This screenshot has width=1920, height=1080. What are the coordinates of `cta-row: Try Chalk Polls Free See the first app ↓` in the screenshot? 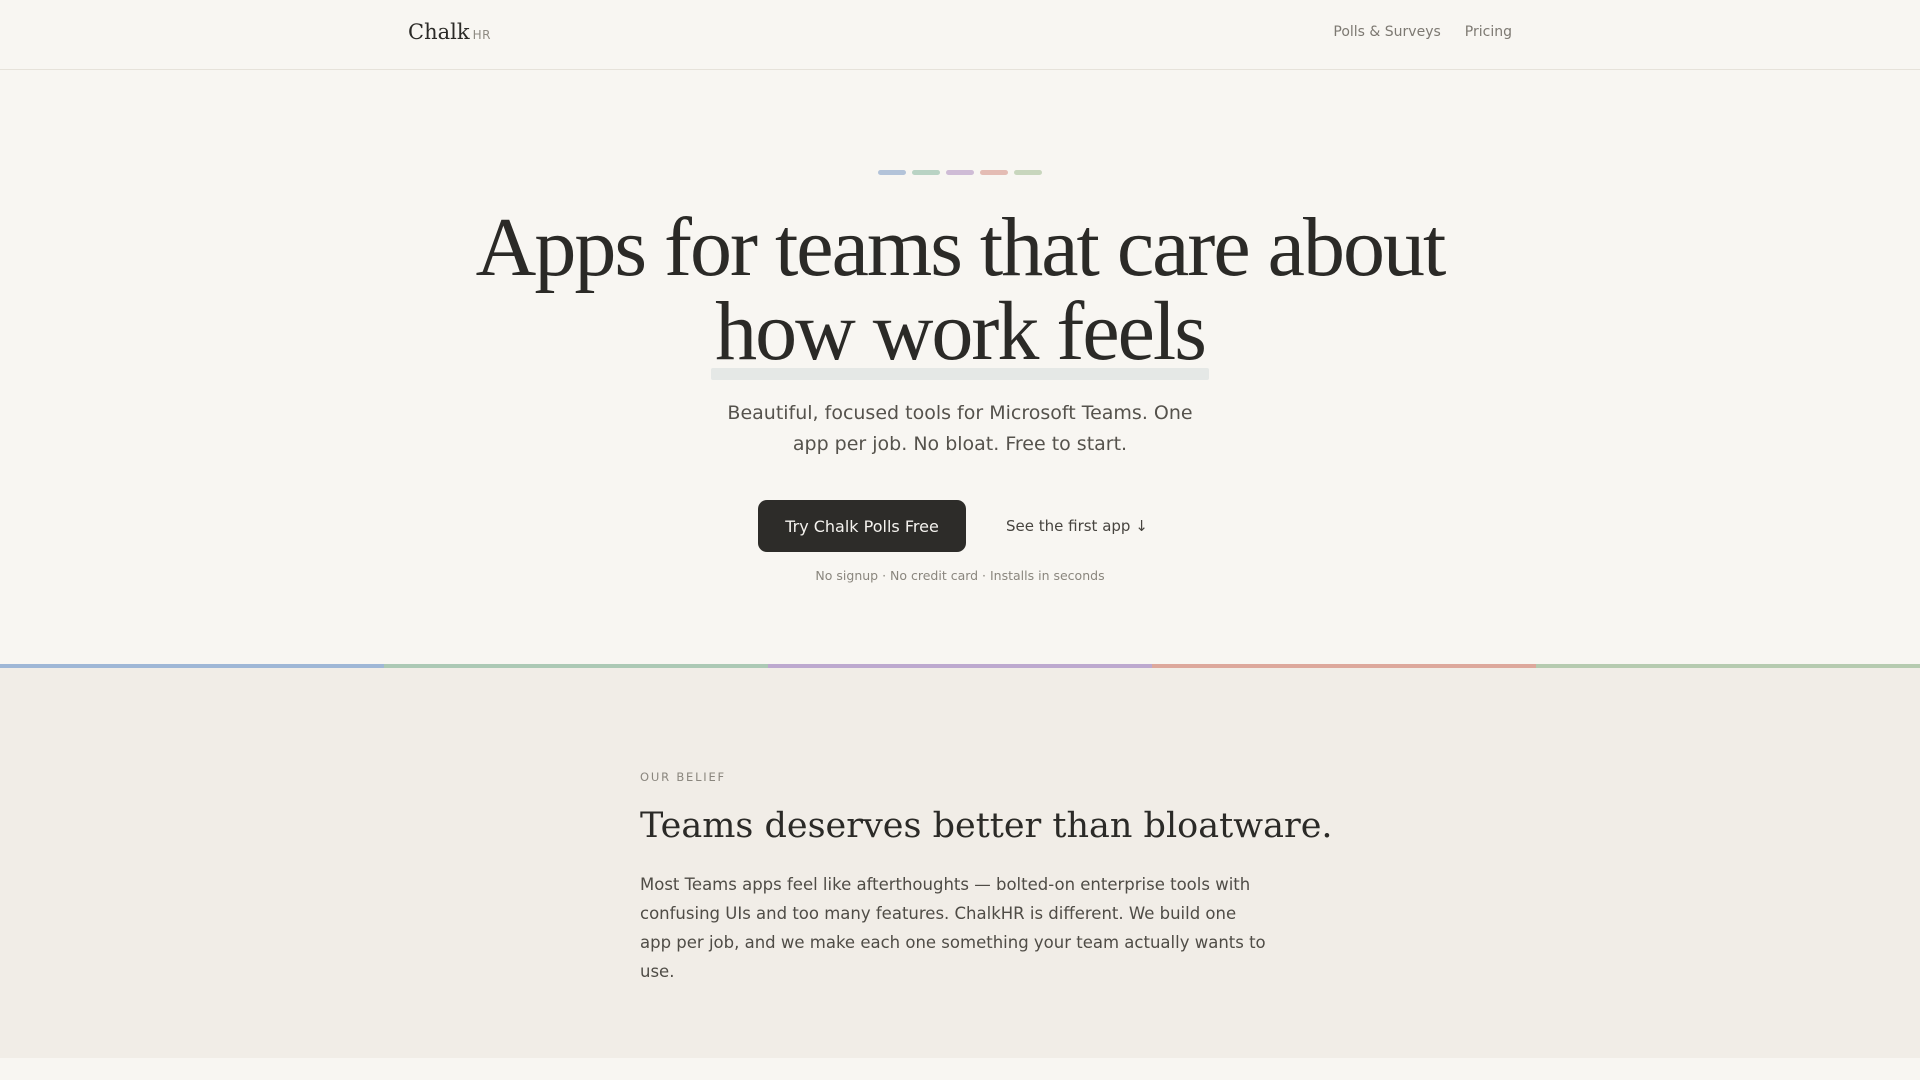 It's located at (953, 526).